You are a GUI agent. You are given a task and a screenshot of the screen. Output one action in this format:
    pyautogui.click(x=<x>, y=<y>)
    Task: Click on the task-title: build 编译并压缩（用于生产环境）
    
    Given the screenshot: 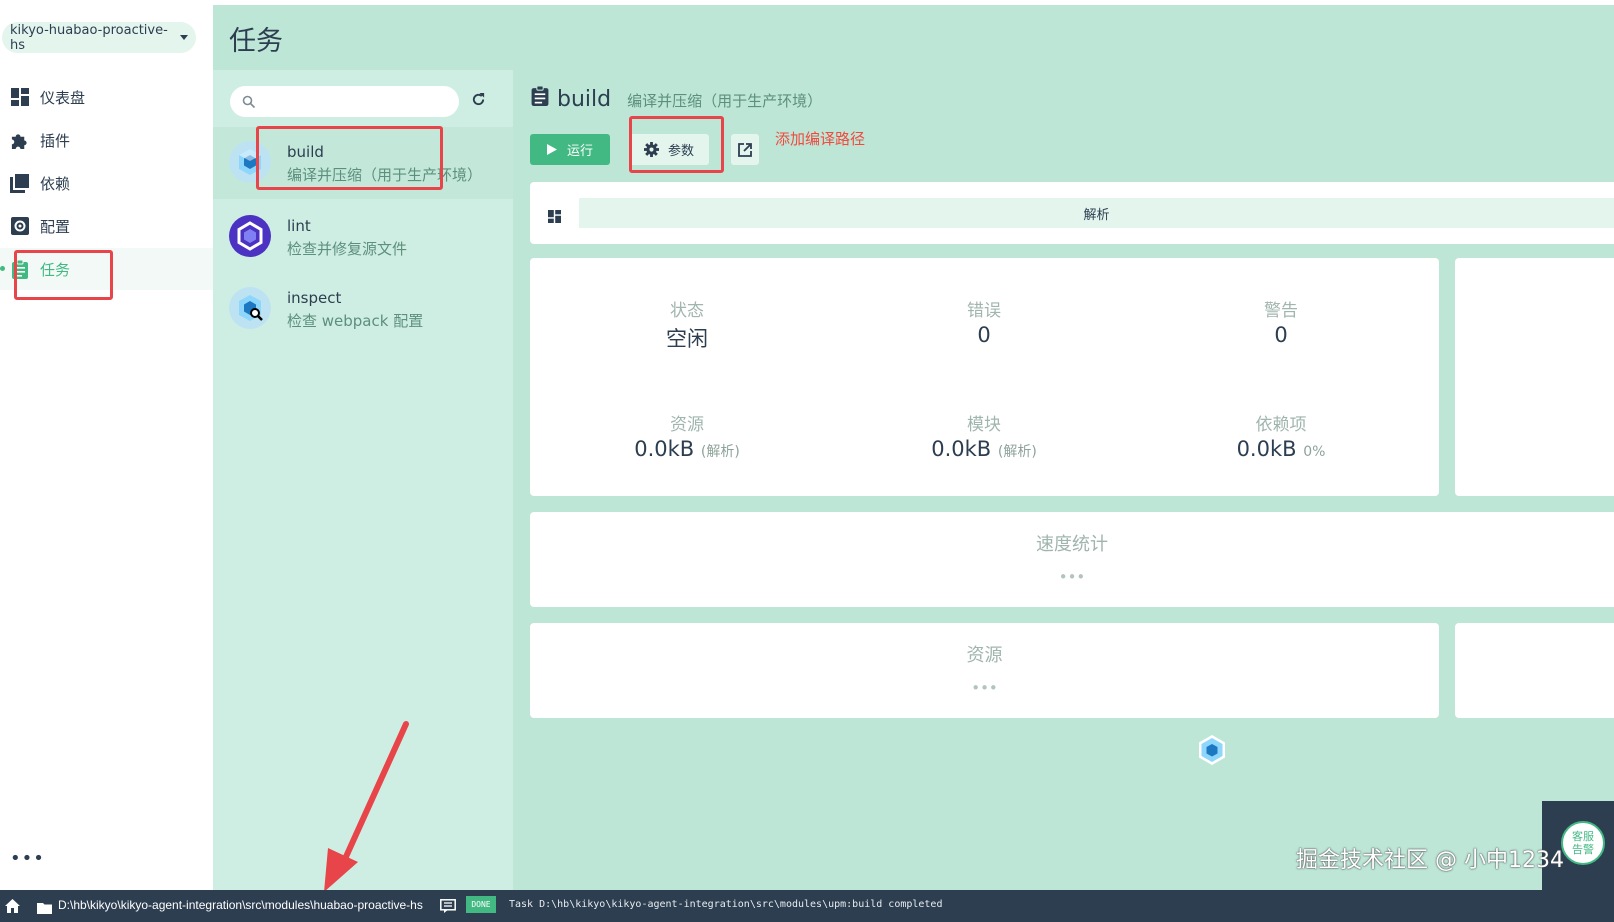 What is the action you would take?
    pyautogui.click(x=676, y=99)
    